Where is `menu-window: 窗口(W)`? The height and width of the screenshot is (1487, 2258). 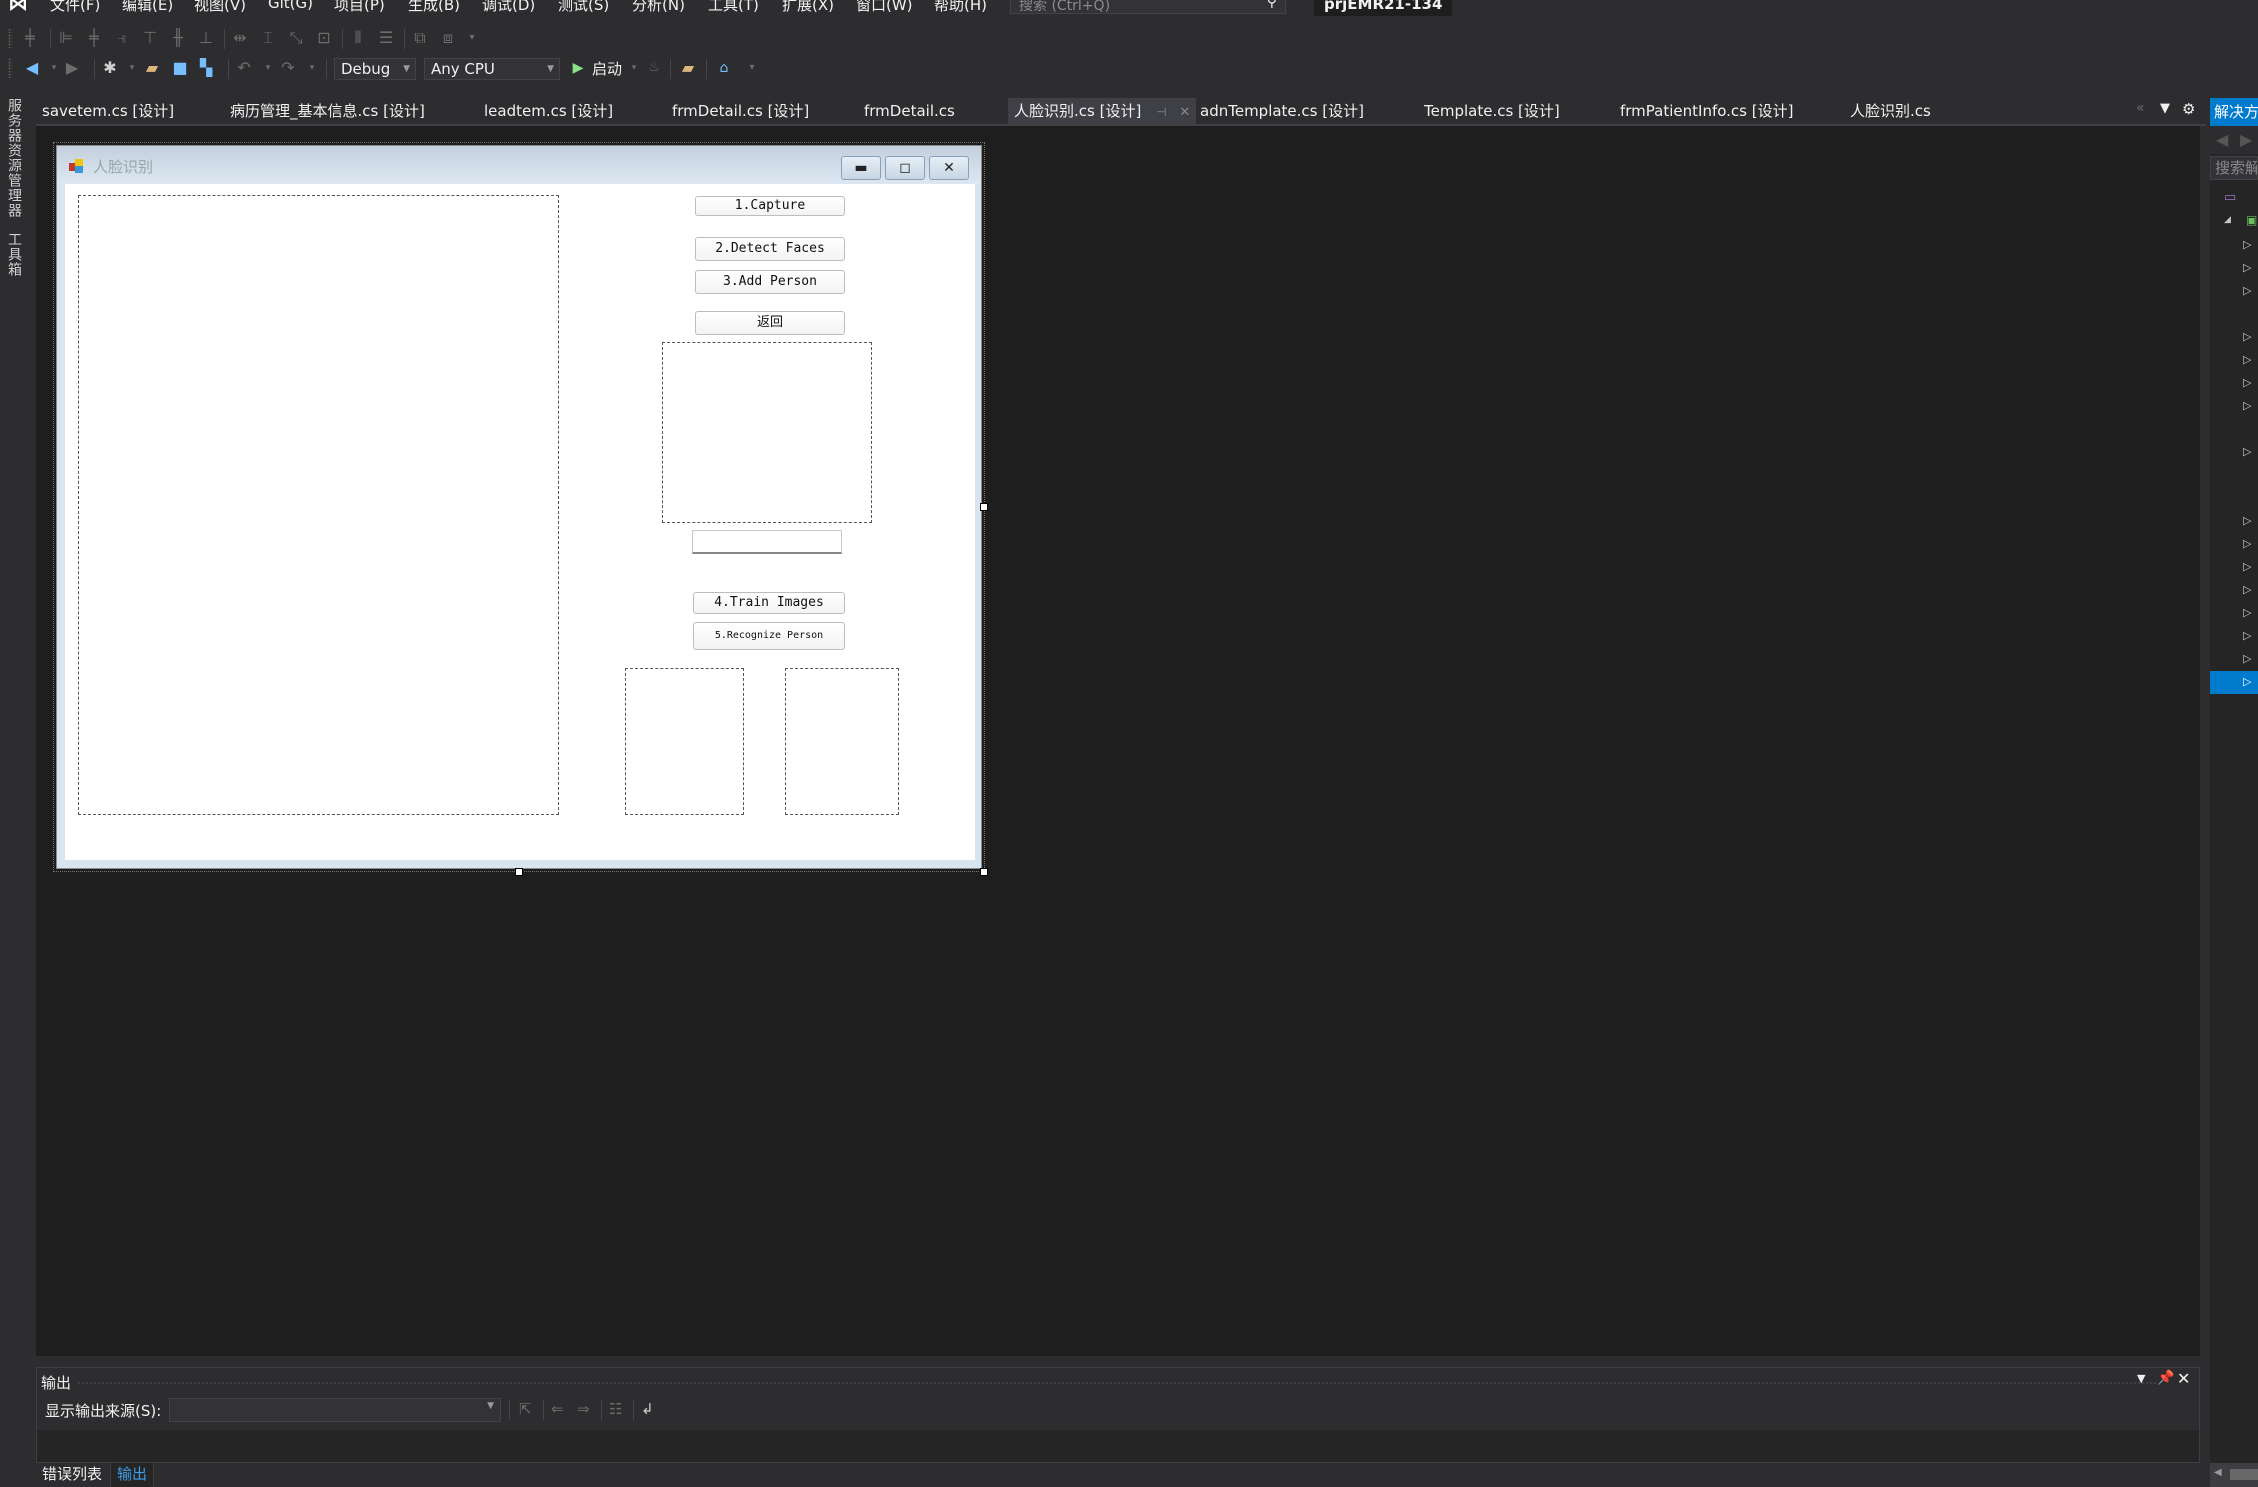 menu-window: 窗口(W) is located at coordinates (884, 7).